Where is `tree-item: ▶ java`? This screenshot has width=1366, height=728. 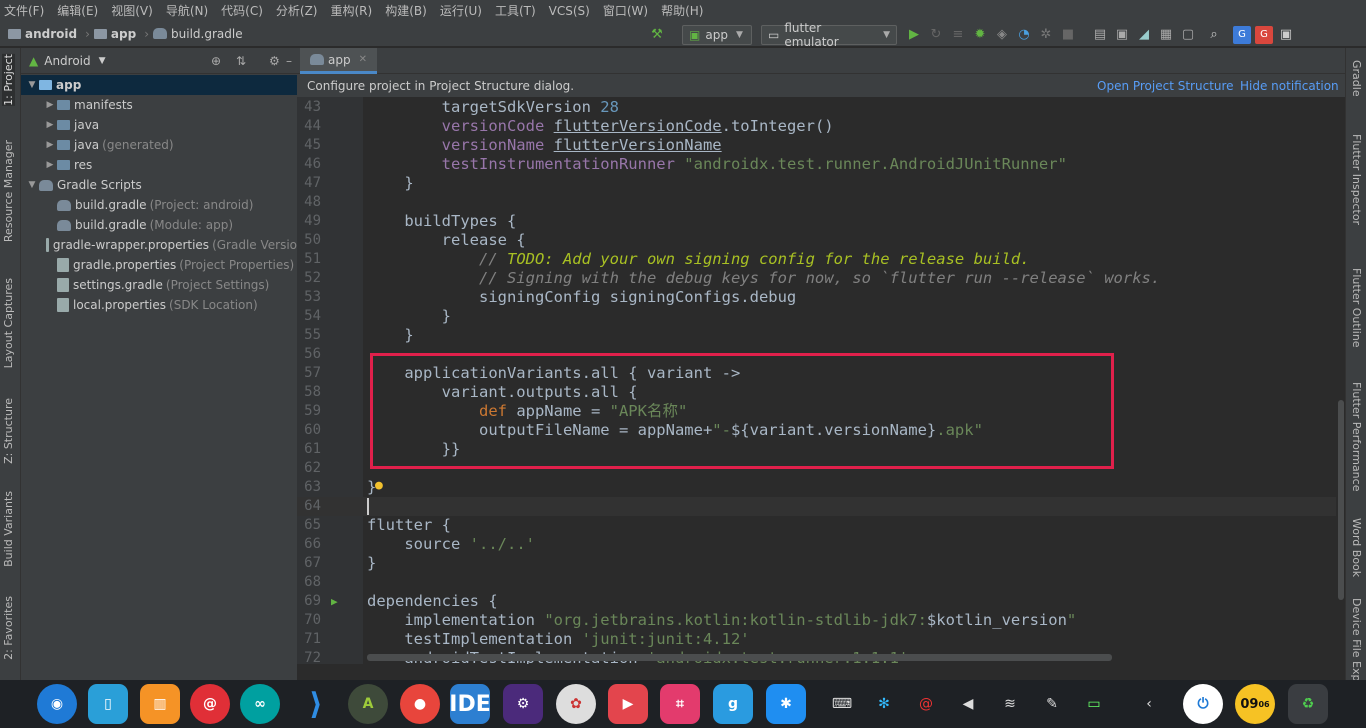 tree-item: ▶ java is located at coordinates (159, 125).